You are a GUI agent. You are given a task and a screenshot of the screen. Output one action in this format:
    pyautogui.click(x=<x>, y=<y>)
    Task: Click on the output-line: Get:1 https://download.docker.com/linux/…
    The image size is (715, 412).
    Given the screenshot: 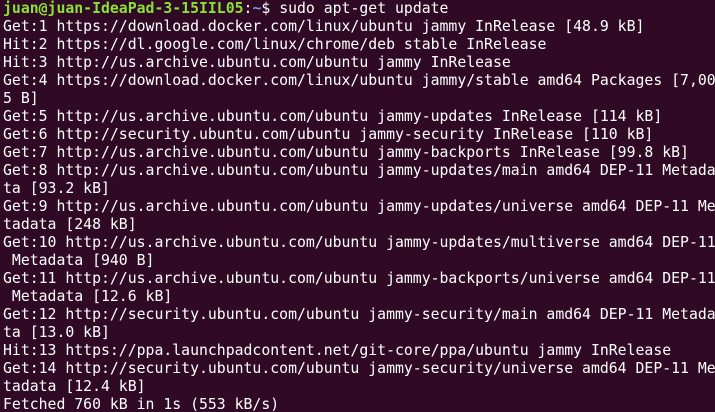 What is the action you would take?
    pyautogui.click(x=324, y=26)
    